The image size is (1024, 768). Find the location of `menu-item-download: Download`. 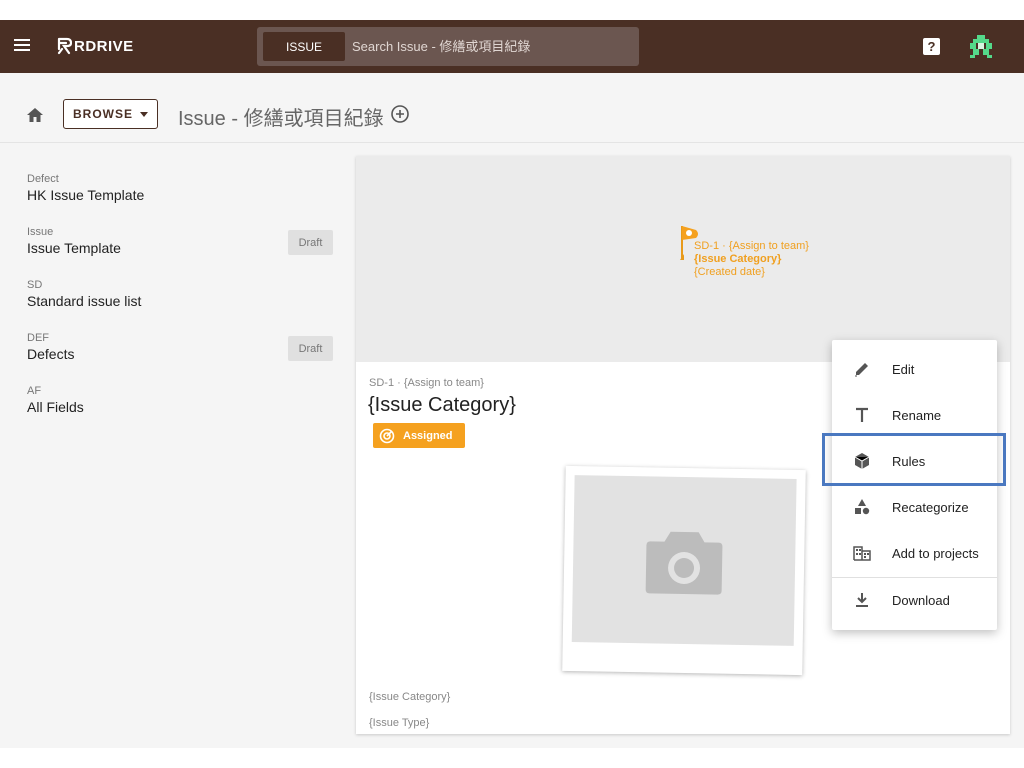

menu-item-download: Download is located at coordinates (914, 600).